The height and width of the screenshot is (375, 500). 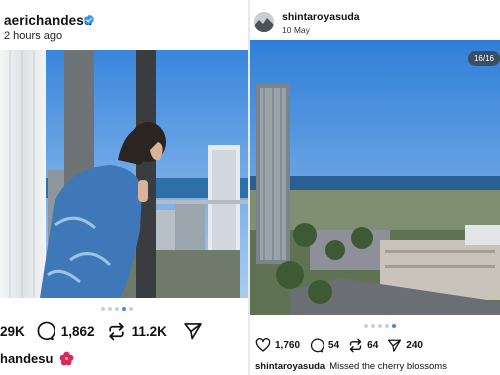 I want to click on like-count: 1,760, so click(x=288, y=345).